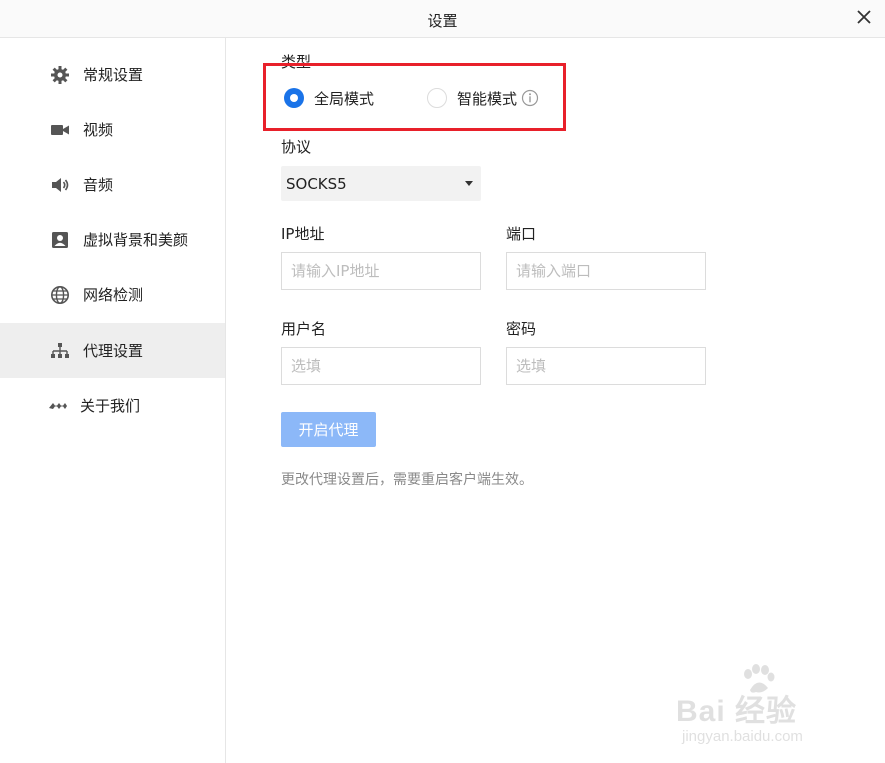 The image size is (885, 763). Describe the element at coordinates (381, 183) in the screenshot. I see `protocol-select: SOCKS5` at that location.